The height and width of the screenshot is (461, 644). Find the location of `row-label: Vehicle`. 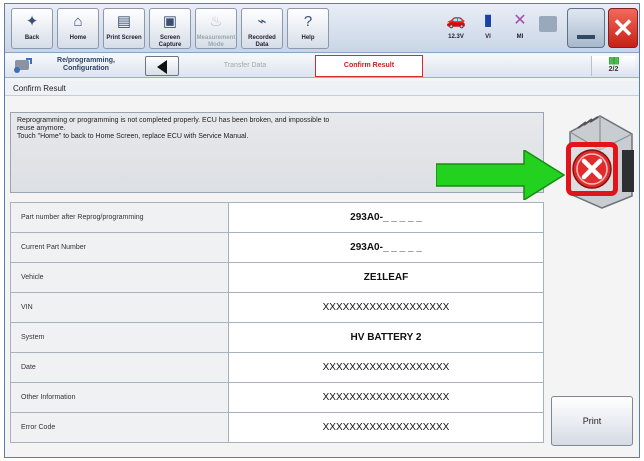

row-label: Vehicle is located at coordinates (119, 277).